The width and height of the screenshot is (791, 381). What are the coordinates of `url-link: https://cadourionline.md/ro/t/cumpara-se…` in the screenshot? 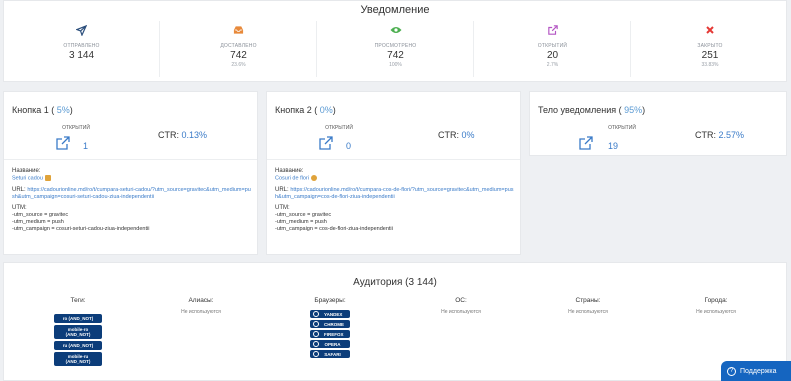 It's located at (131, 193).